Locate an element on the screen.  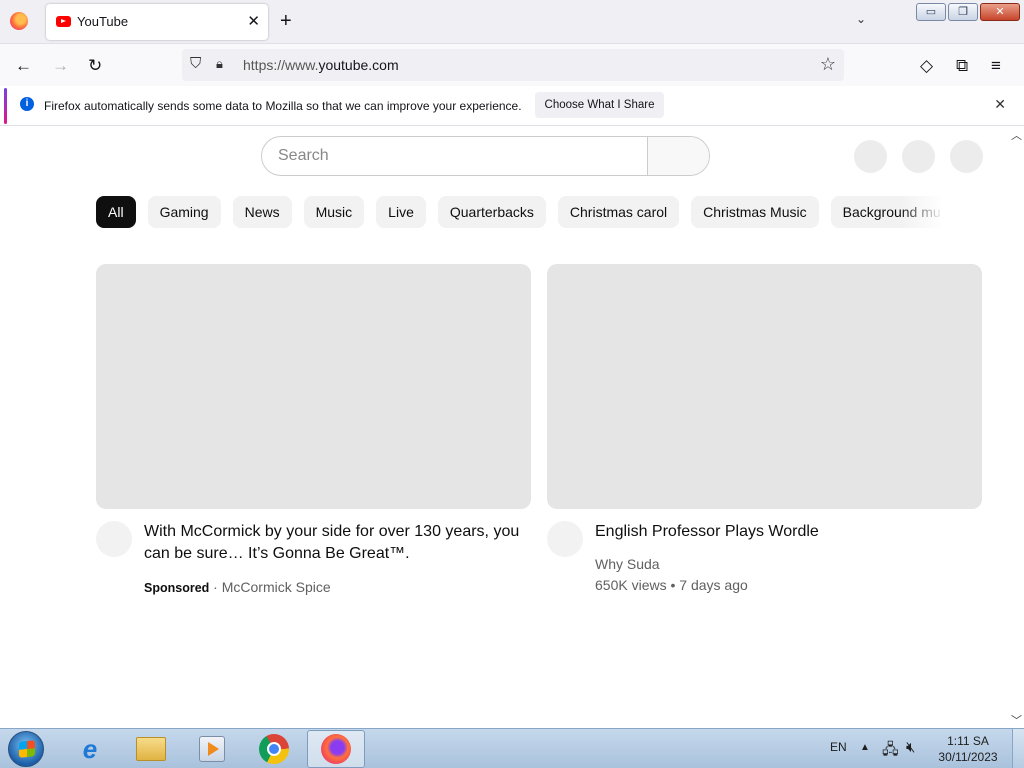
minimize-button: ▭ is located at coordinates (931, 12).